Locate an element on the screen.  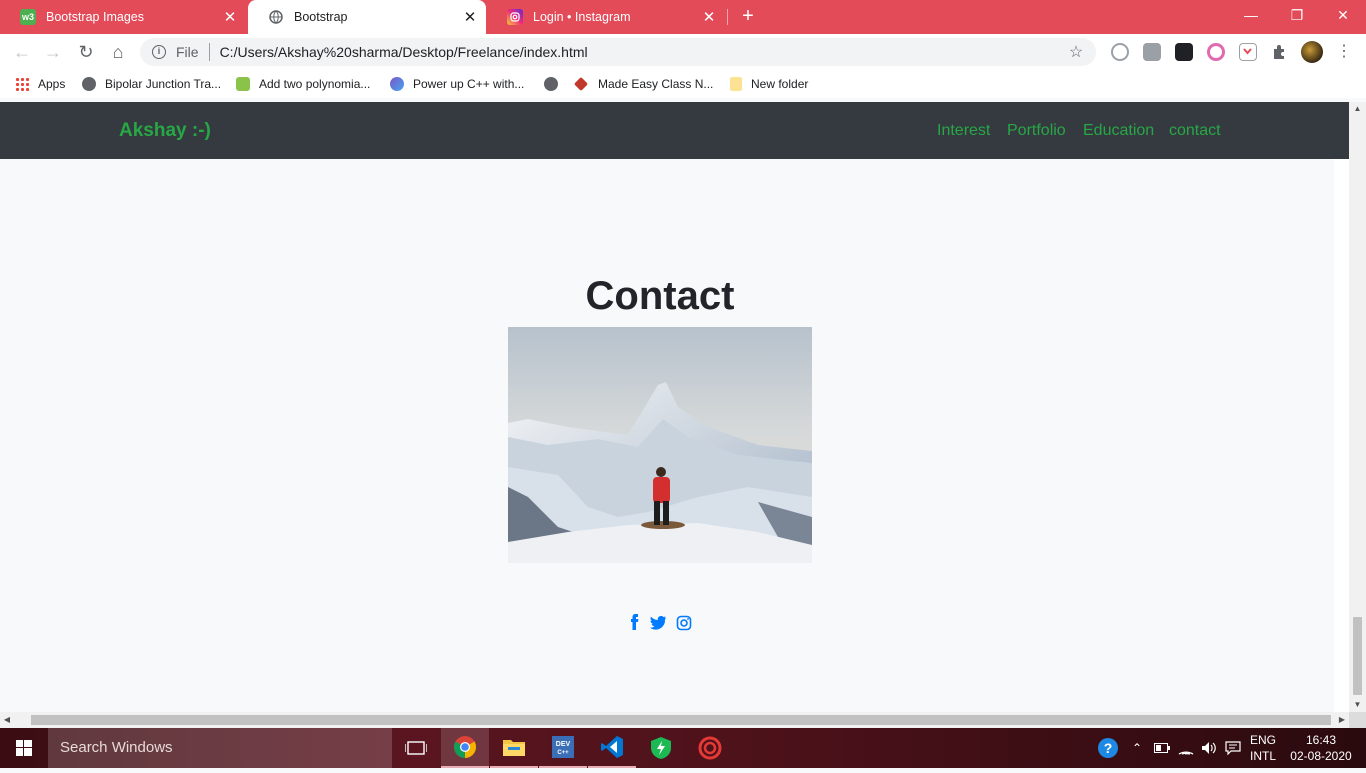
help-icon: ? is located at coordinates (1108, 748).